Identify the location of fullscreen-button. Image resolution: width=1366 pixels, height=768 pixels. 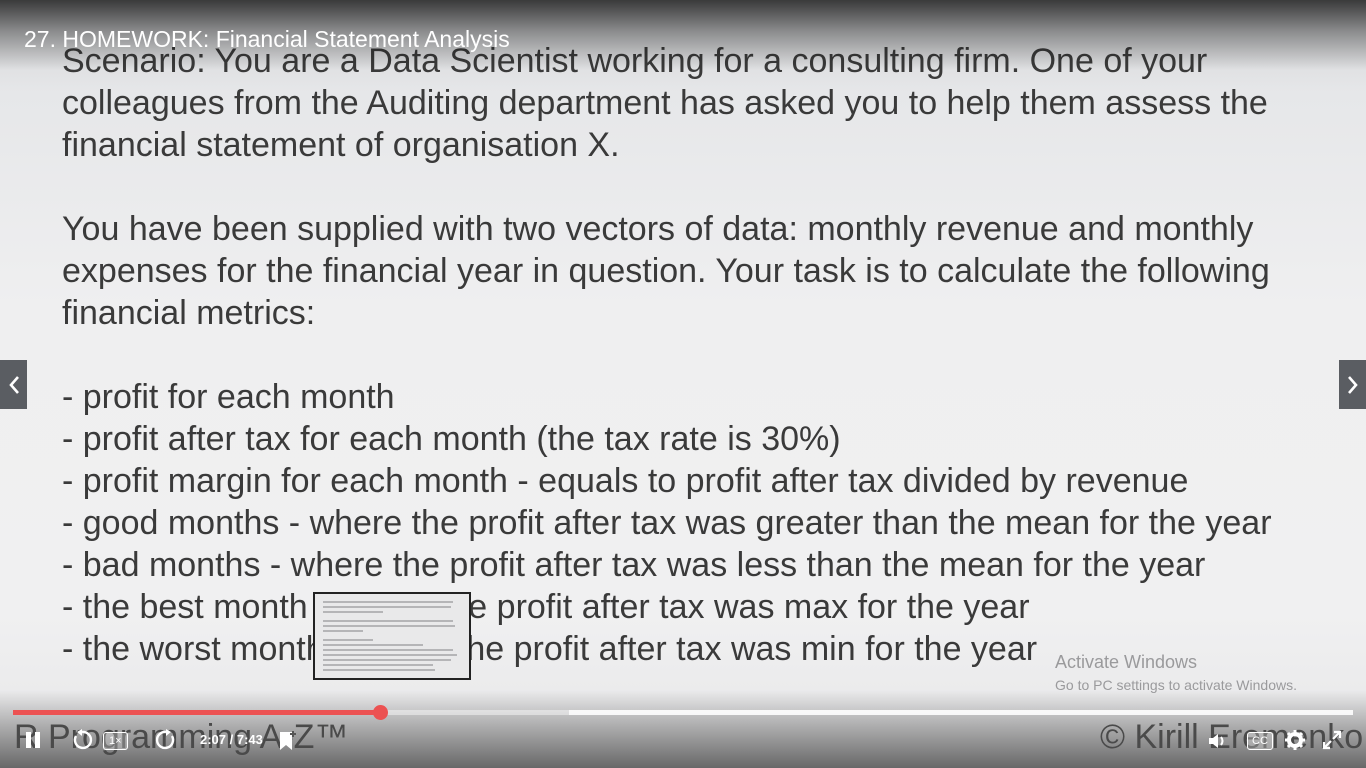
(1332, 740).